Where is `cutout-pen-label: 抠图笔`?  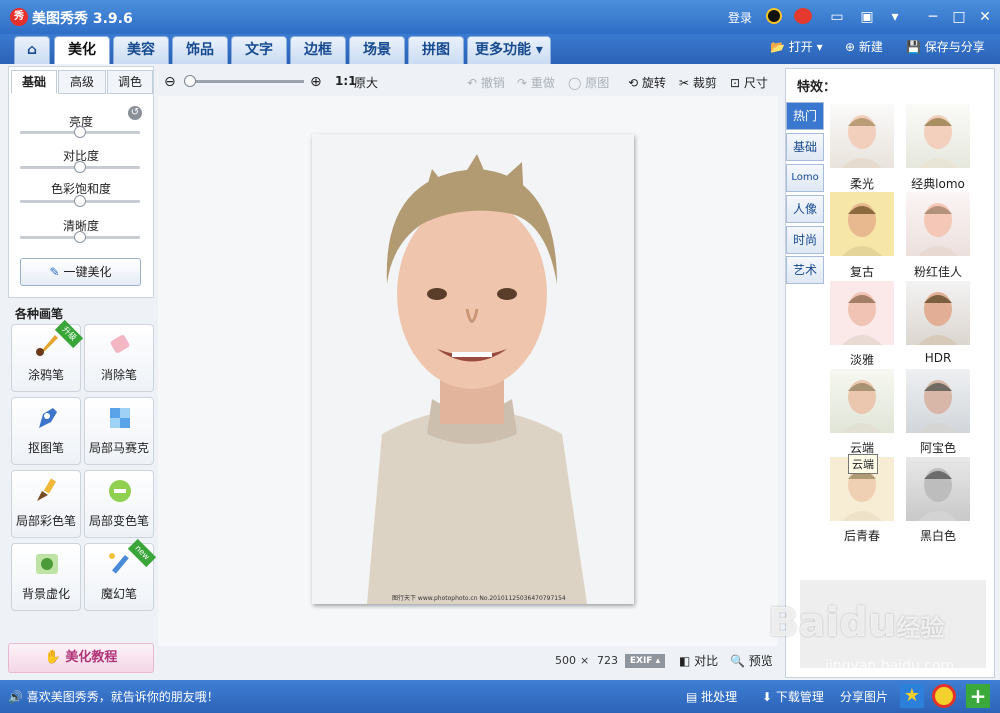
cutout-pen-label: 抠图笔 is located at coordinates (45, 448).